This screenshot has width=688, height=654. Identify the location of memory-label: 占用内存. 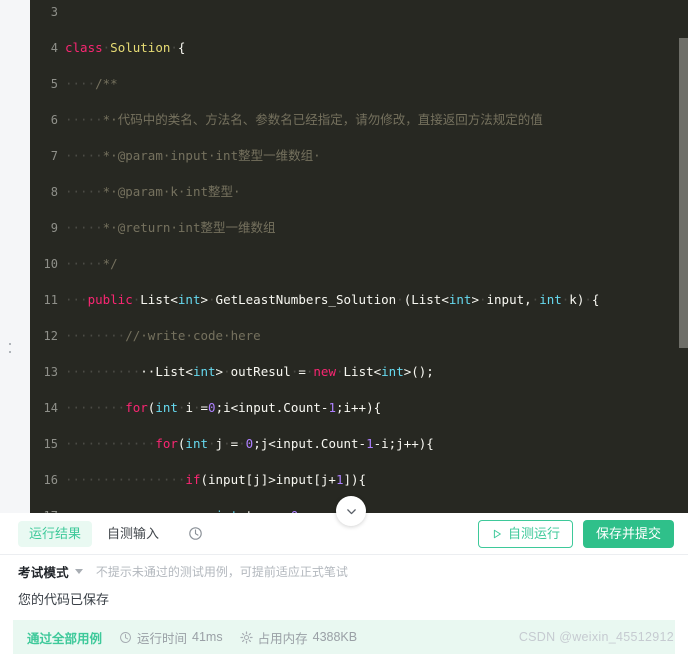
(282, 638).